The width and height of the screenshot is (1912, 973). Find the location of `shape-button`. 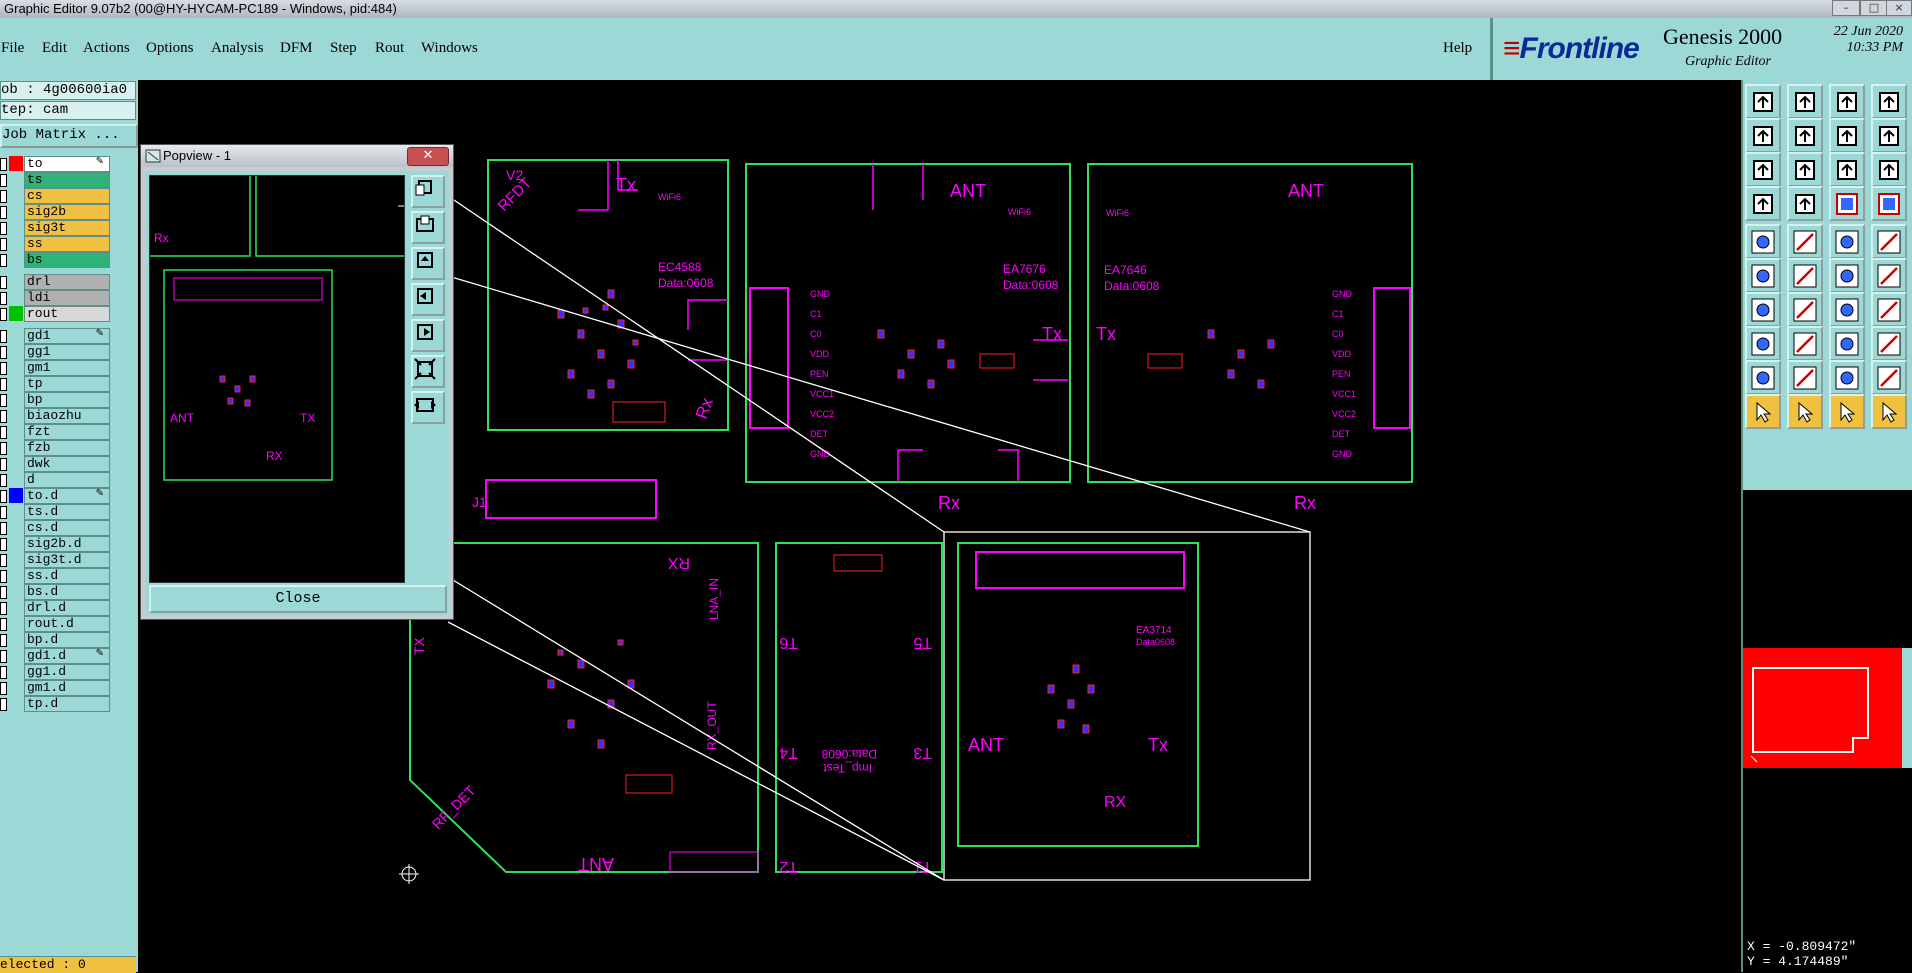

shape-button is located at coordinates (1889, 343).